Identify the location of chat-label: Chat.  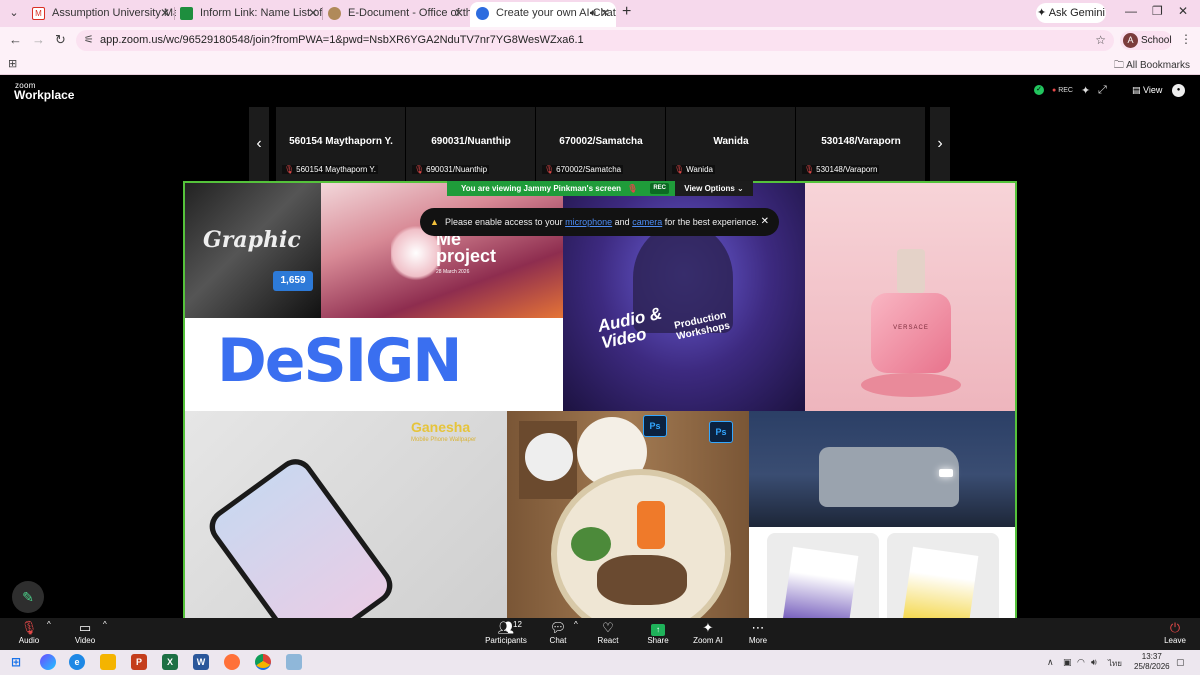
(558, 640).